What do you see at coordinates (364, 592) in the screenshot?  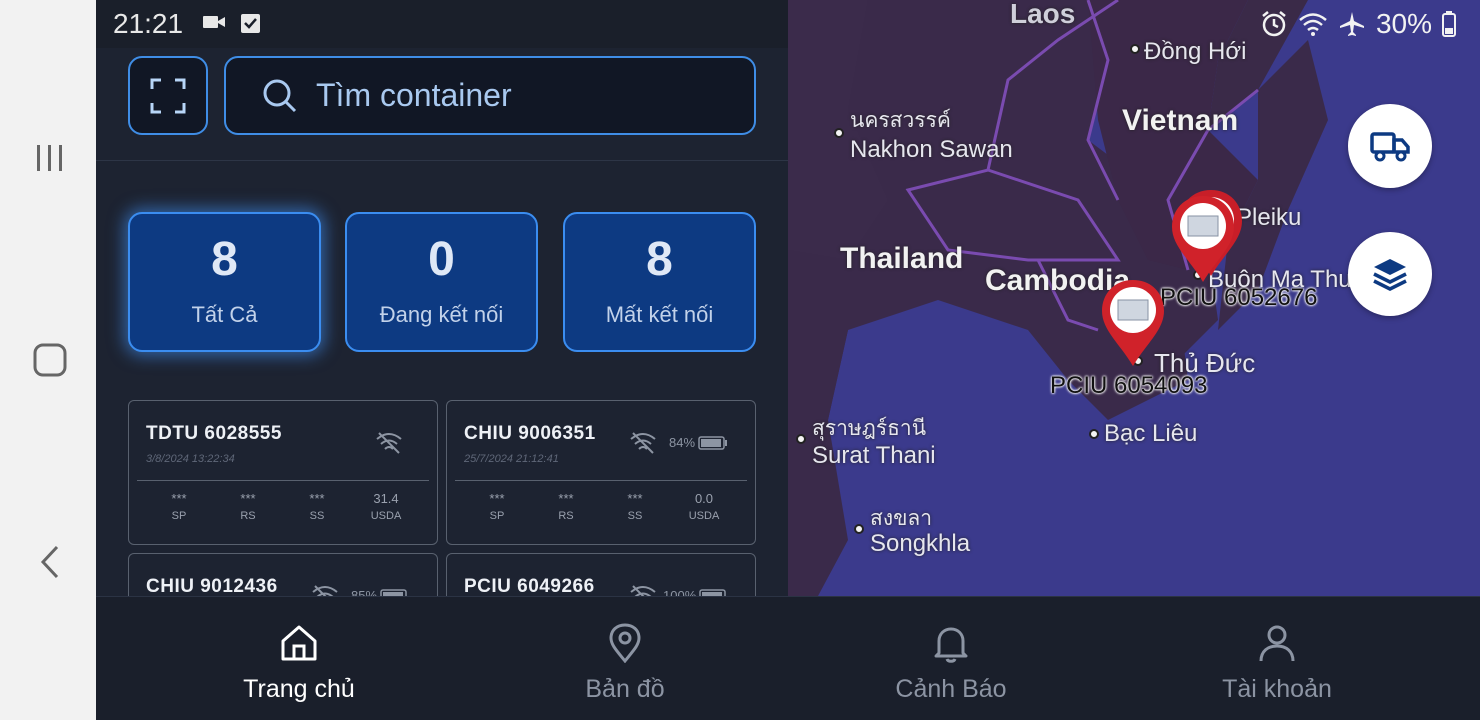 I see `battery-percent: 85%` at bounding box center [364, 592].